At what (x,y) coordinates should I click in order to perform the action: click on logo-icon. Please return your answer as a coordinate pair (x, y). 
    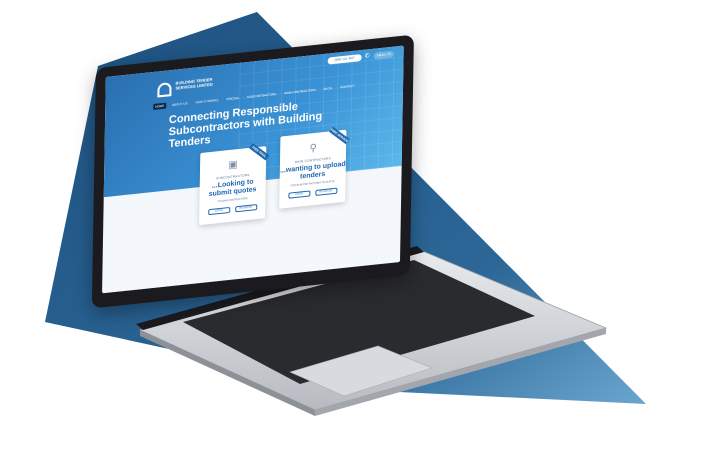
    Looking at the image, I should click on (164, 90).